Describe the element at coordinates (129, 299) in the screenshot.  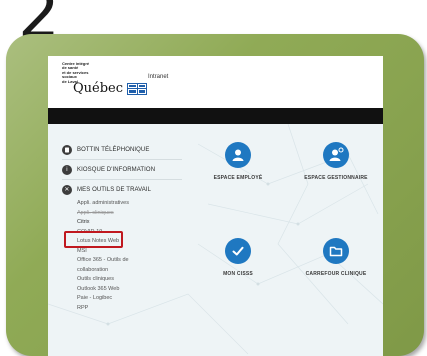
I see `submenu-item: Paie - Logibec` at that location.